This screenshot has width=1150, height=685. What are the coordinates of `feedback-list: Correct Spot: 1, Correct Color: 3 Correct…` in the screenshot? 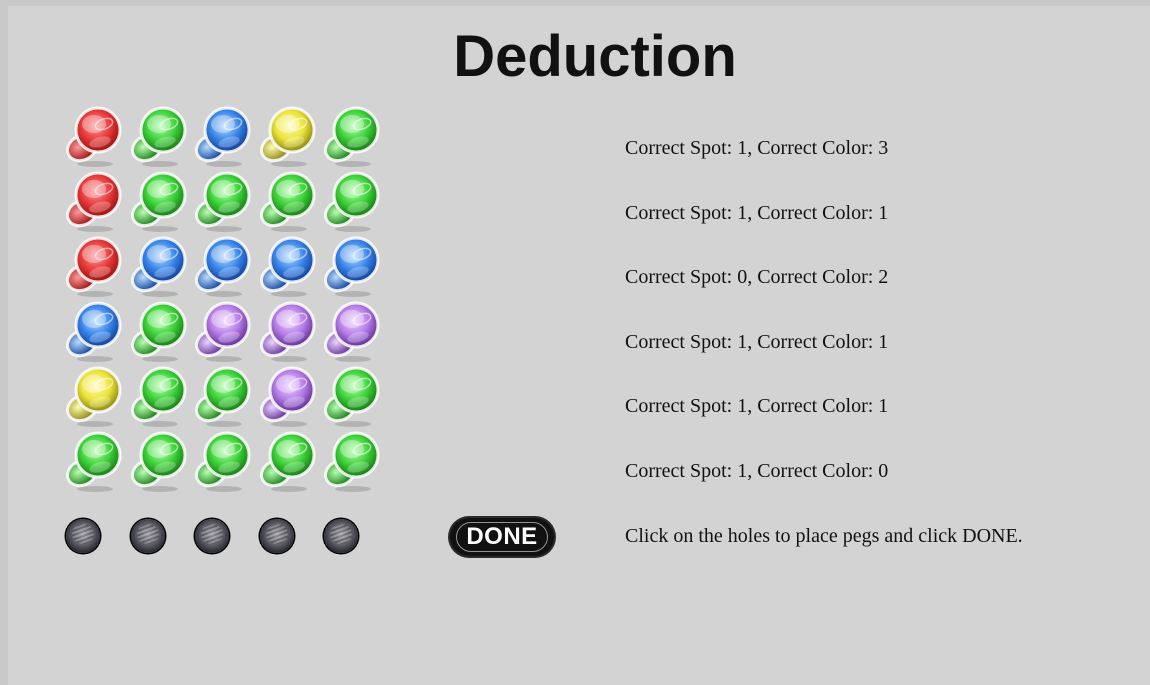 It's located at (756, 323).